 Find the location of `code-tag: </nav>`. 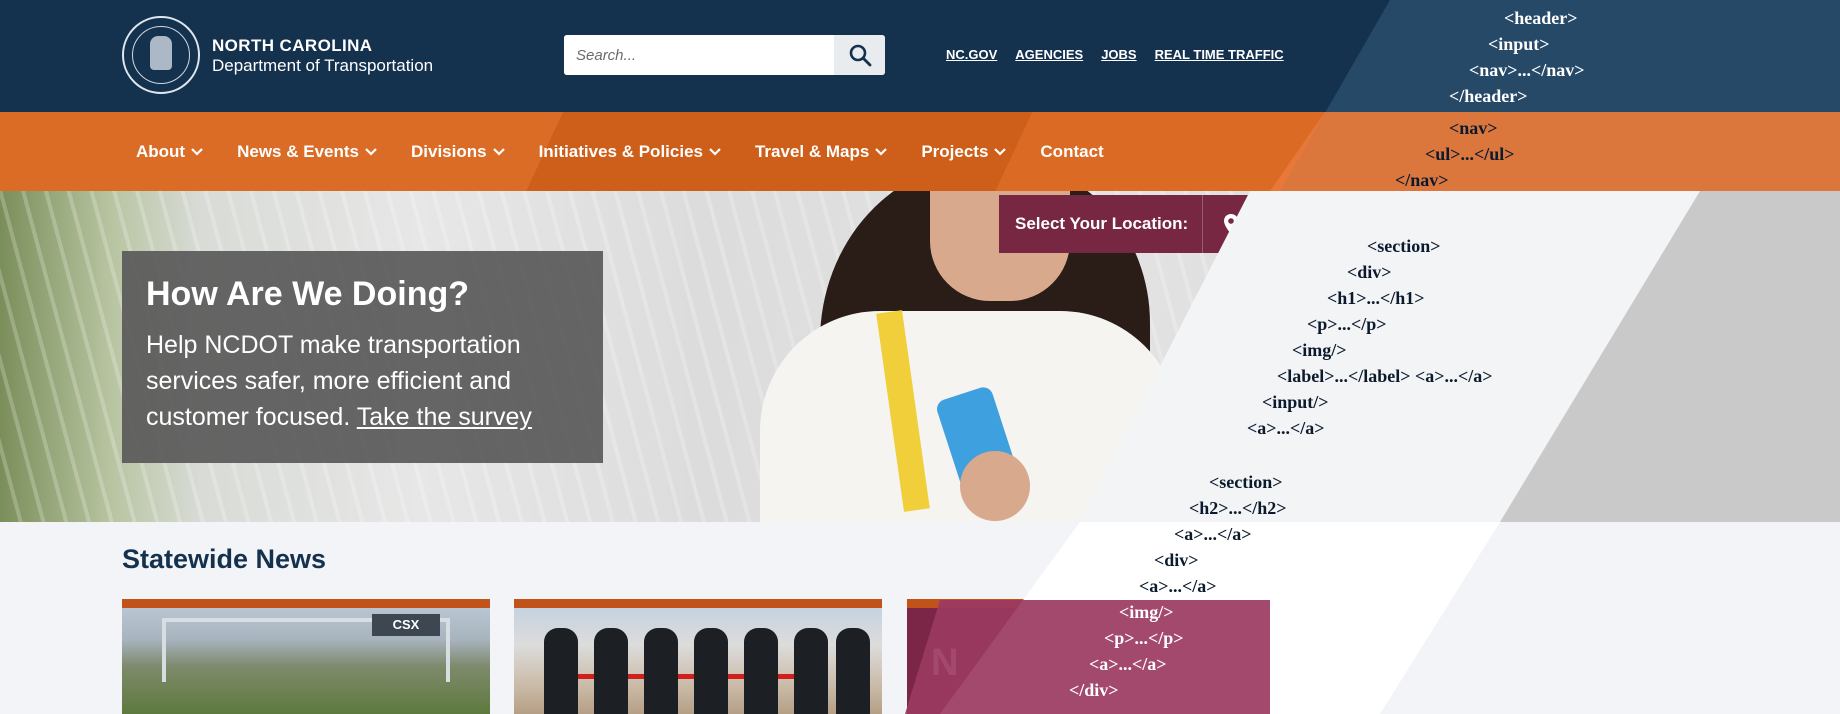

code-tag: </nav> is located at coordinates (1422, 180).